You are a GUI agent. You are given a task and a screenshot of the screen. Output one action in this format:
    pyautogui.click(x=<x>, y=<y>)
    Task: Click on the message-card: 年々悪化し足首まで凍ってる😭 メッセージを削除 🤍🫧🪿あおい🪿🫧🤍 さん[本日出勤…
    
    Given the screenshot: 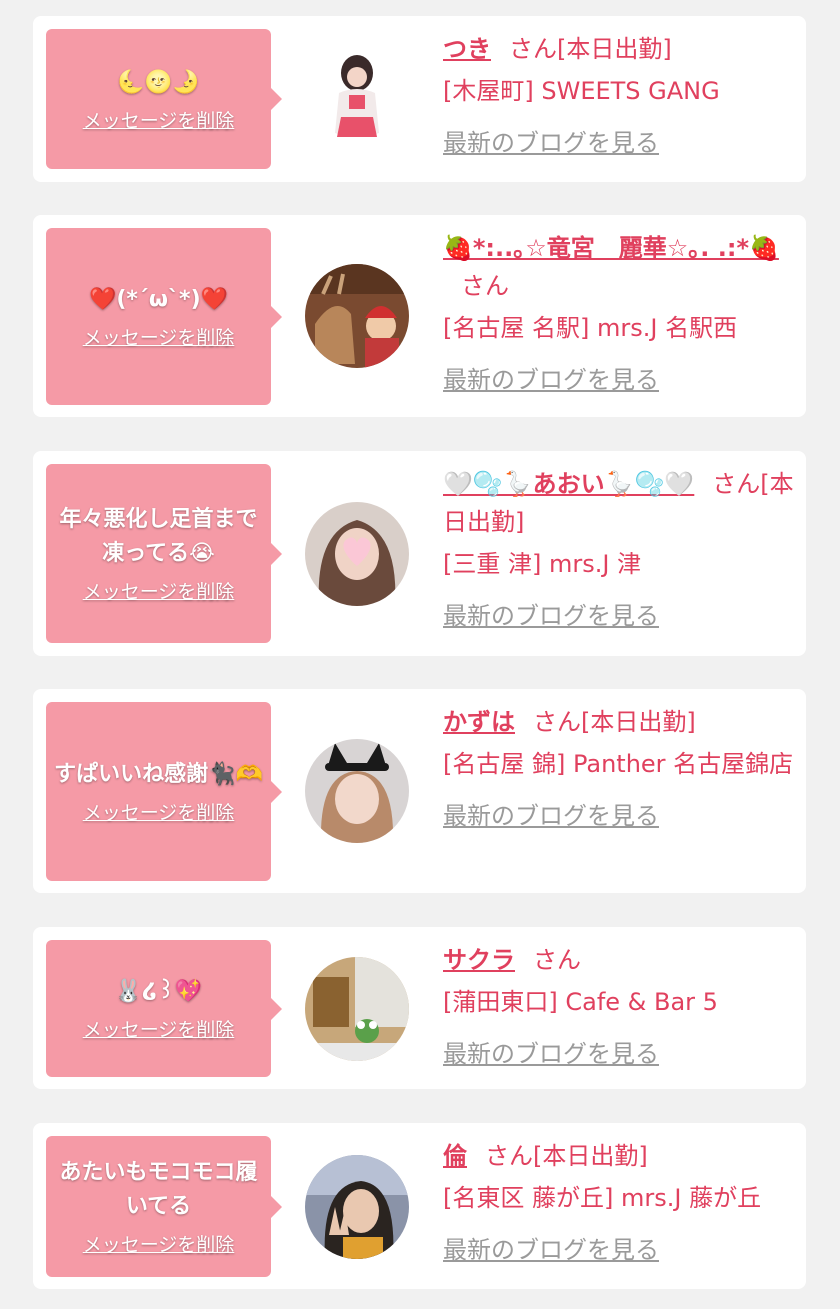 What is the action you would take?
    pyautogui.click(x=419, y=553)
    